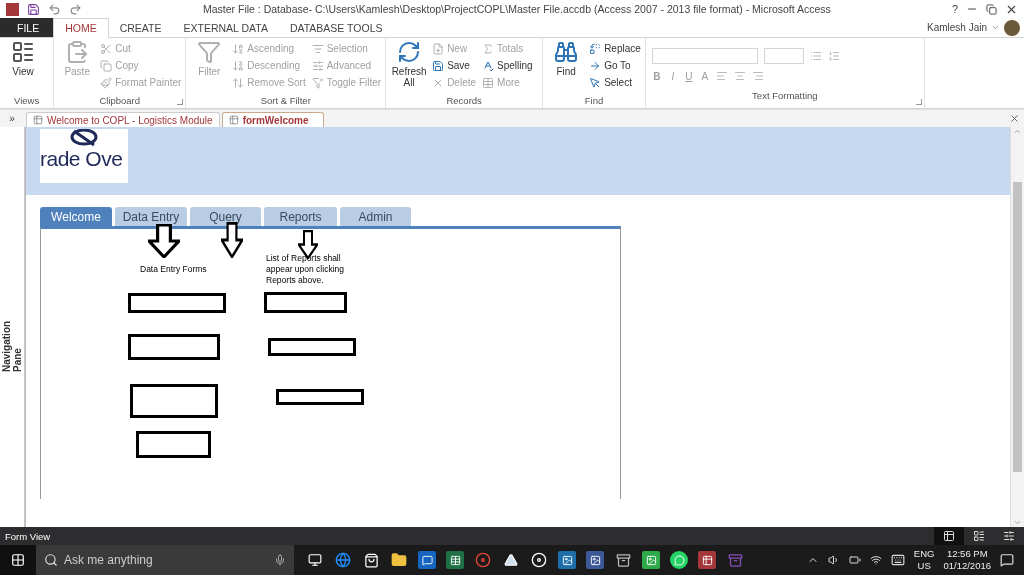 The image size is (1024, 575). Describe the element at coordinates (75, 9) in the screenshot. I see `redo-icon` at that location.